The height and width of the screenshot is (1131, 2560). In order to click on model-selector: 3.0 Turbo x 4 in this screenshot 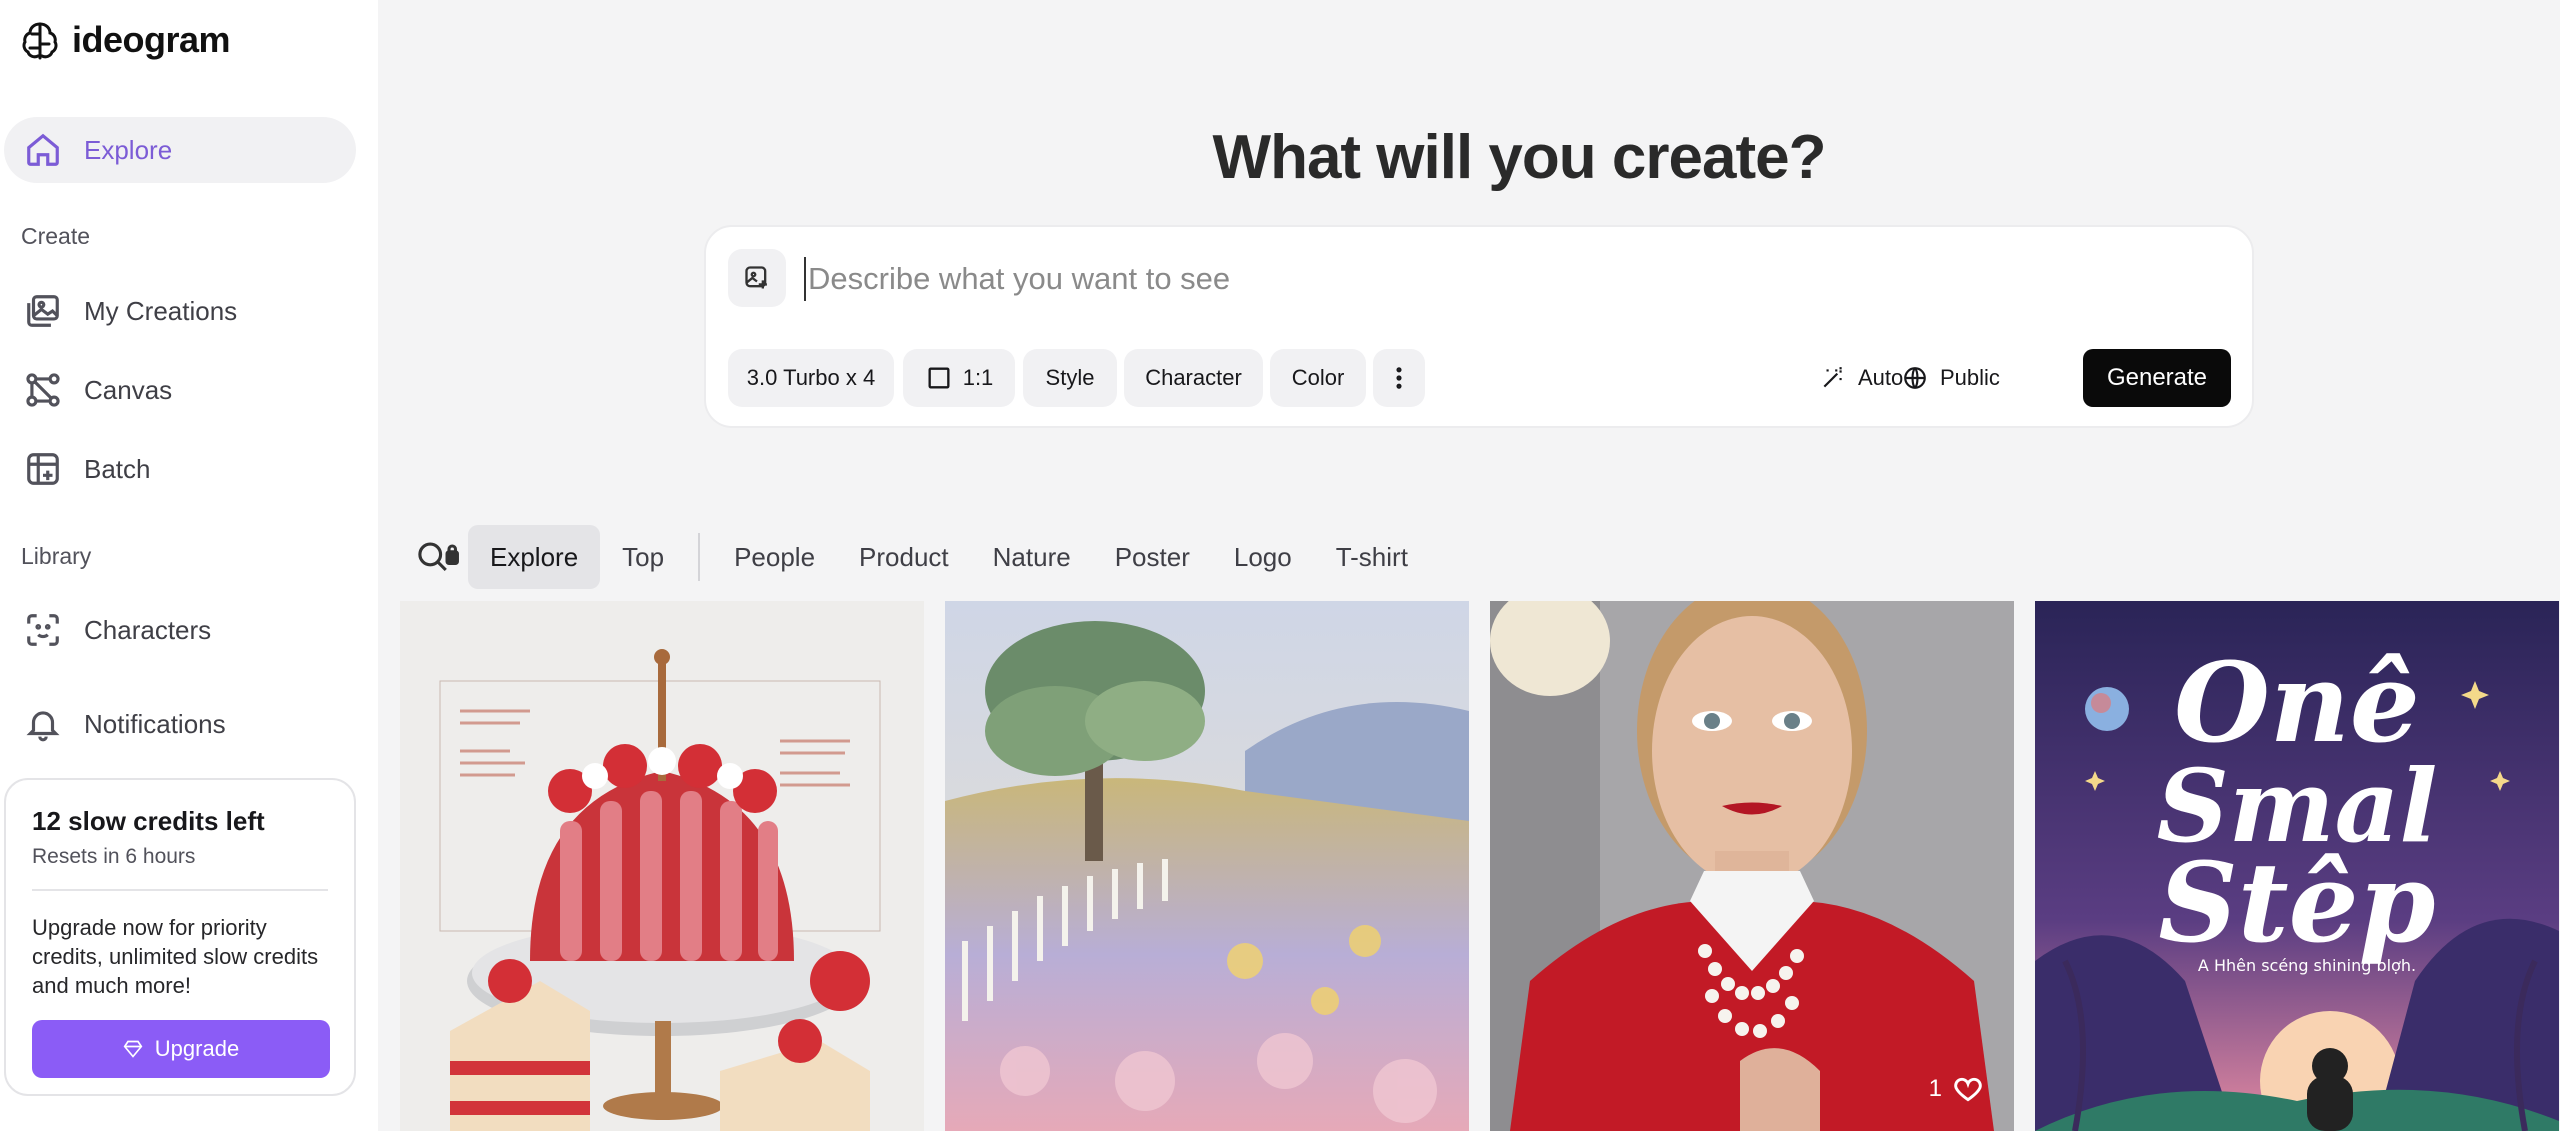, I will do `click(811, 378)`.